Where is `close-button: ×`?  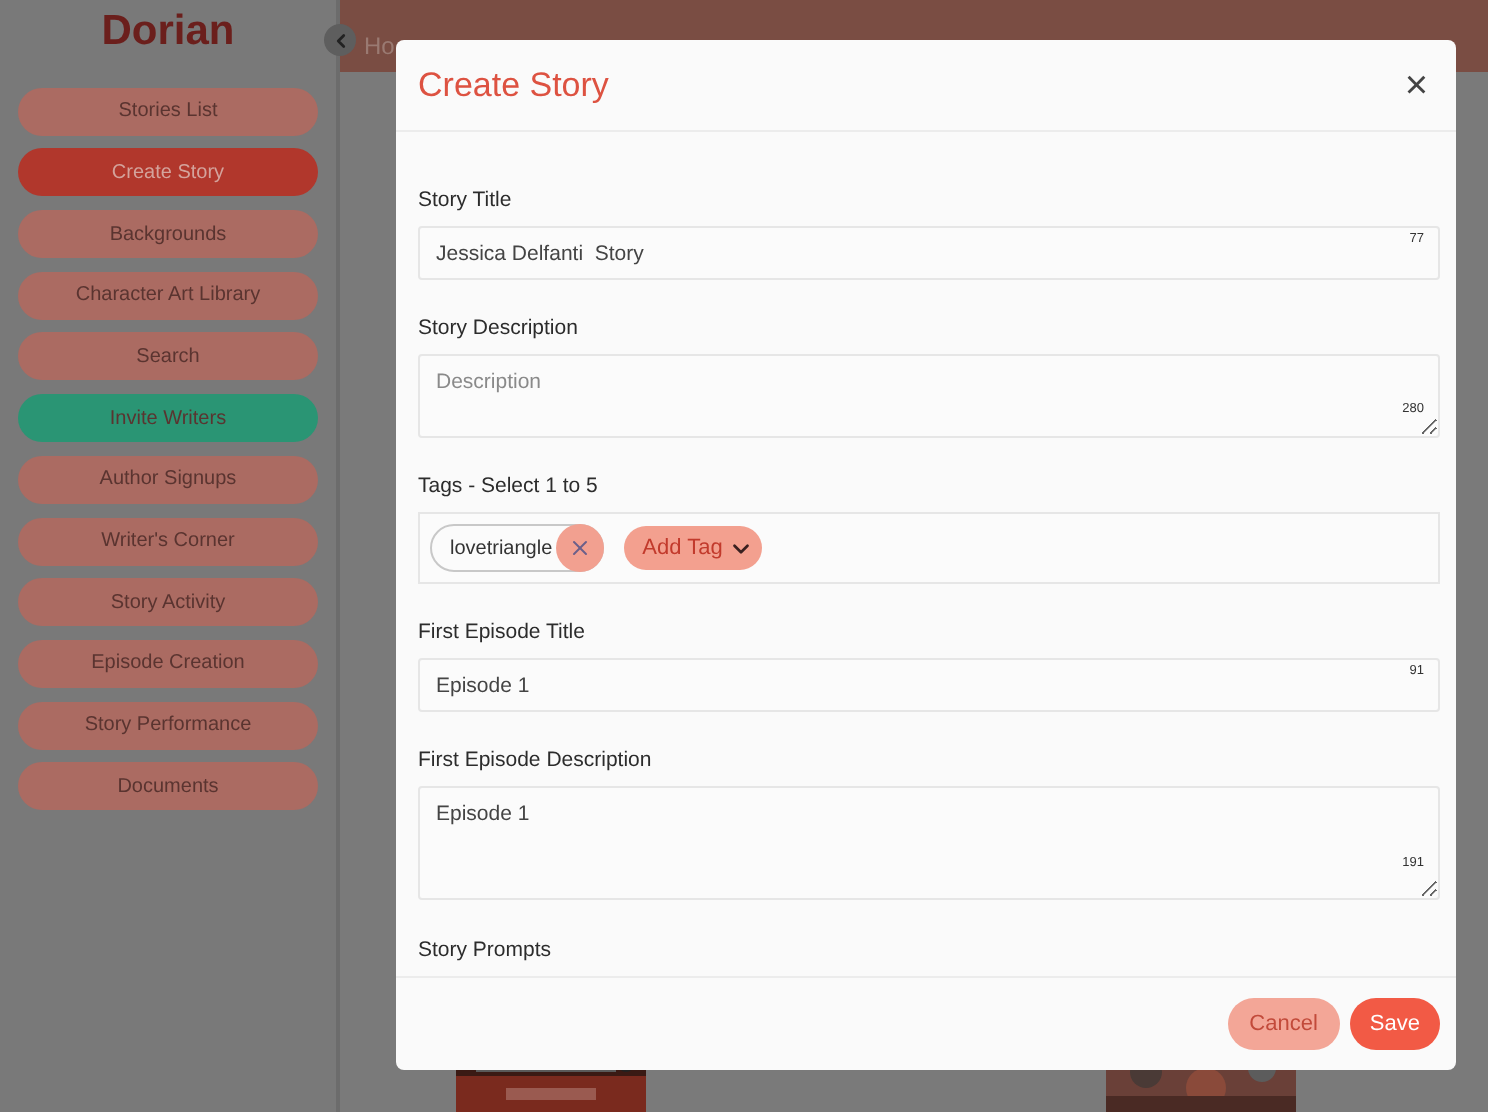
close-button: × is located at coordinates (1416, 85).